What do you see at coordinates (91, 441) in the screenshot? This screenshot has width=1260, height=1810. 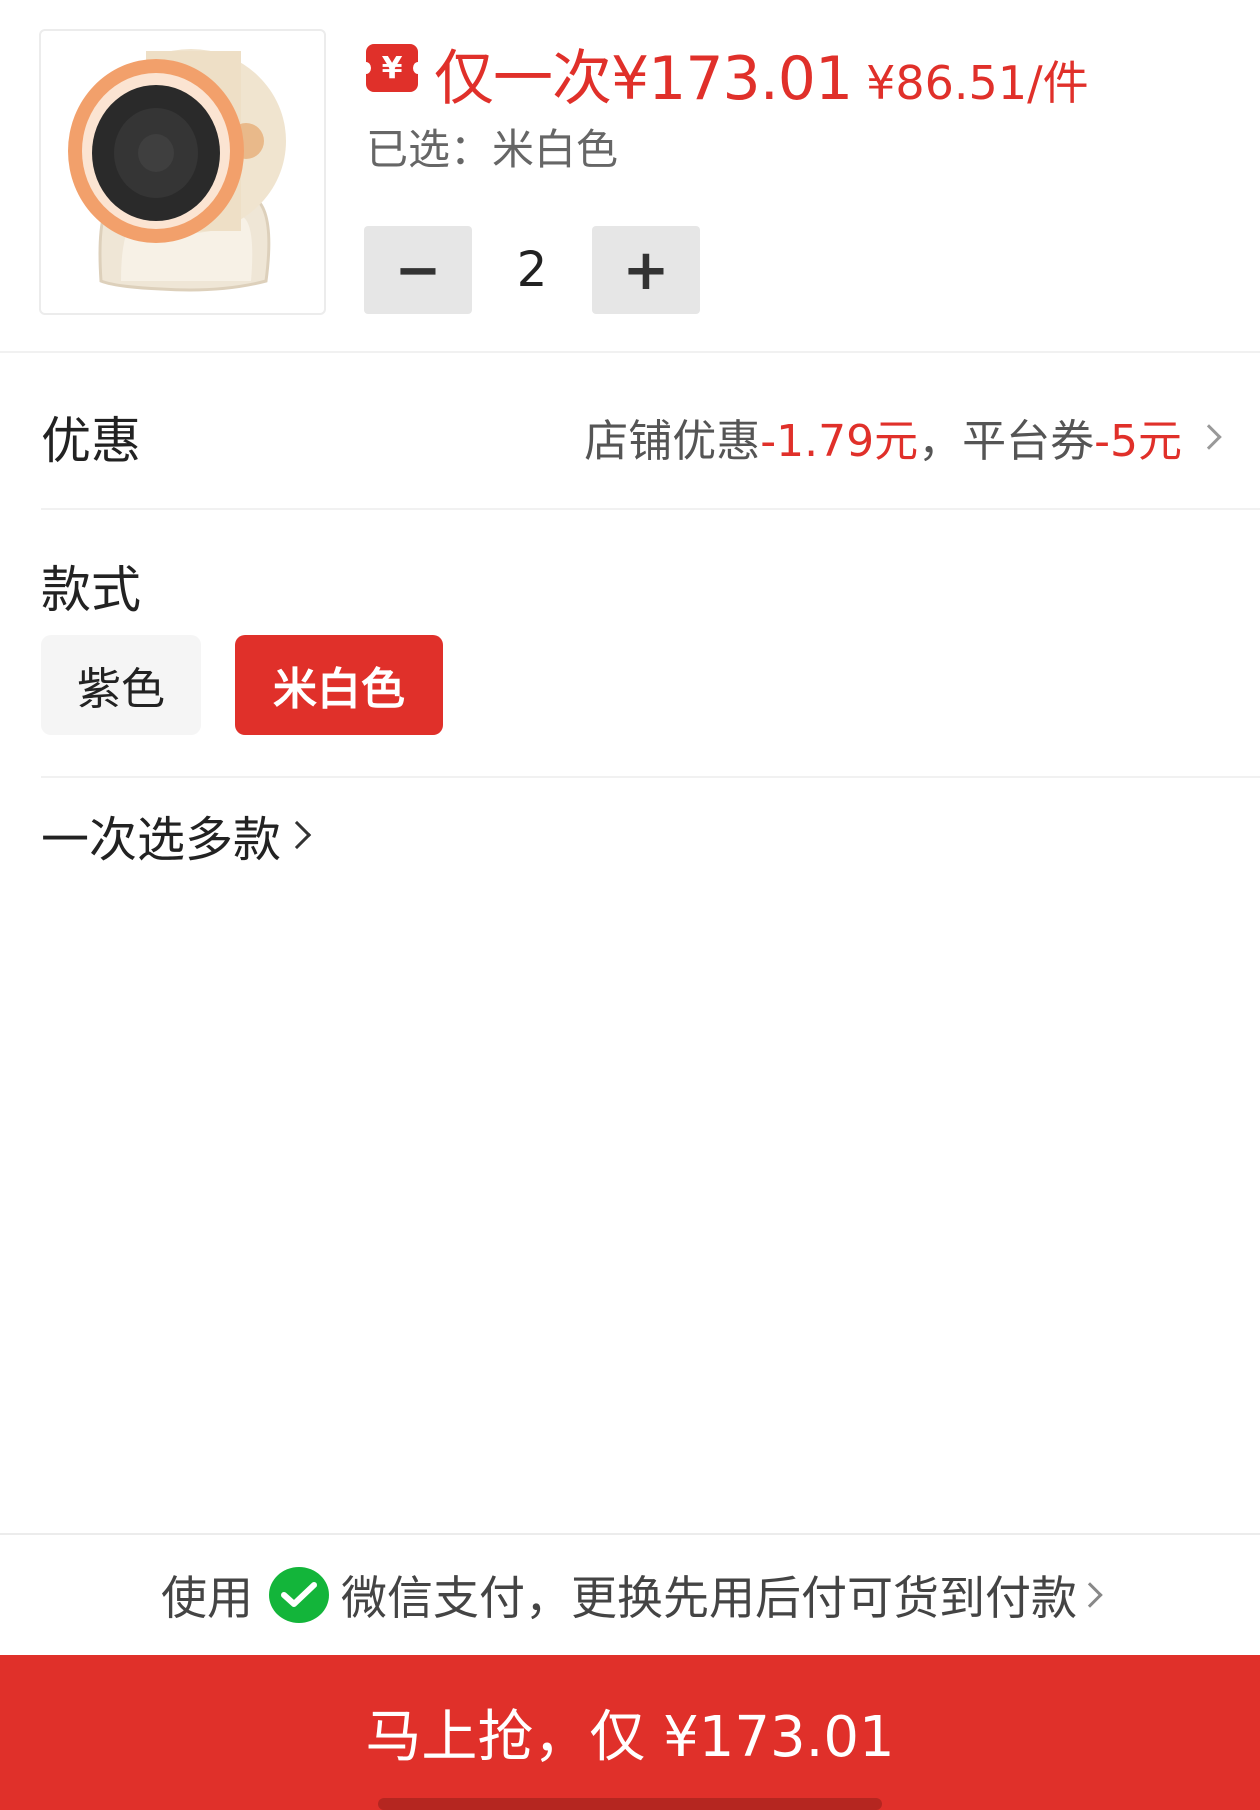 I see `discount-label: 优惠` at bounding box center [91, 441].